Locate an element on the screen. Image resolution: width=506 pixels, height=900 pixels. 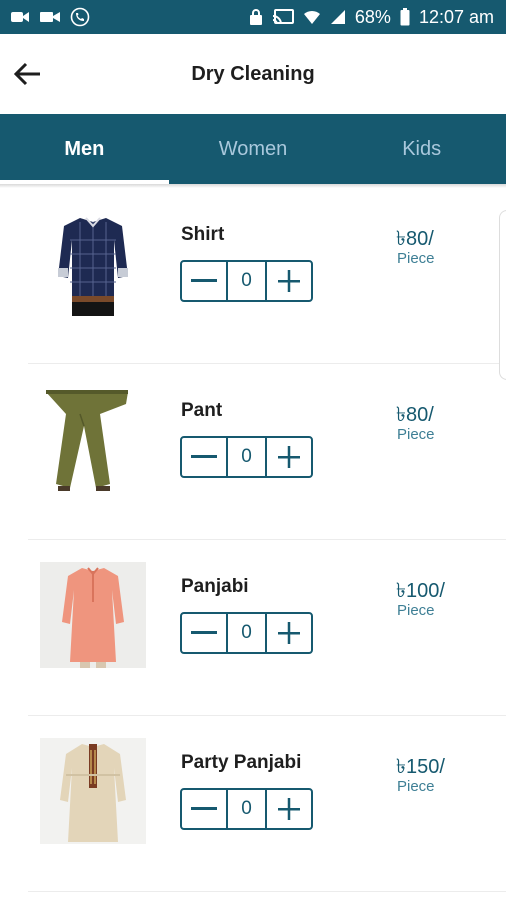
battery-icon is located at coordinates (405, 17).